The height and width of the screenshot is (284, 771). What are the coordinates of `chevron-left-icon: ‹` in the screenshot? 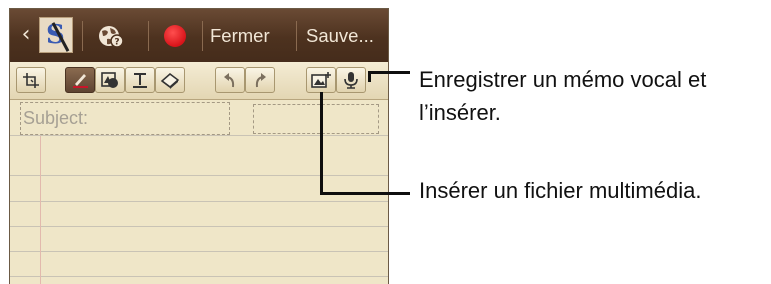 It's located at (26, 35).